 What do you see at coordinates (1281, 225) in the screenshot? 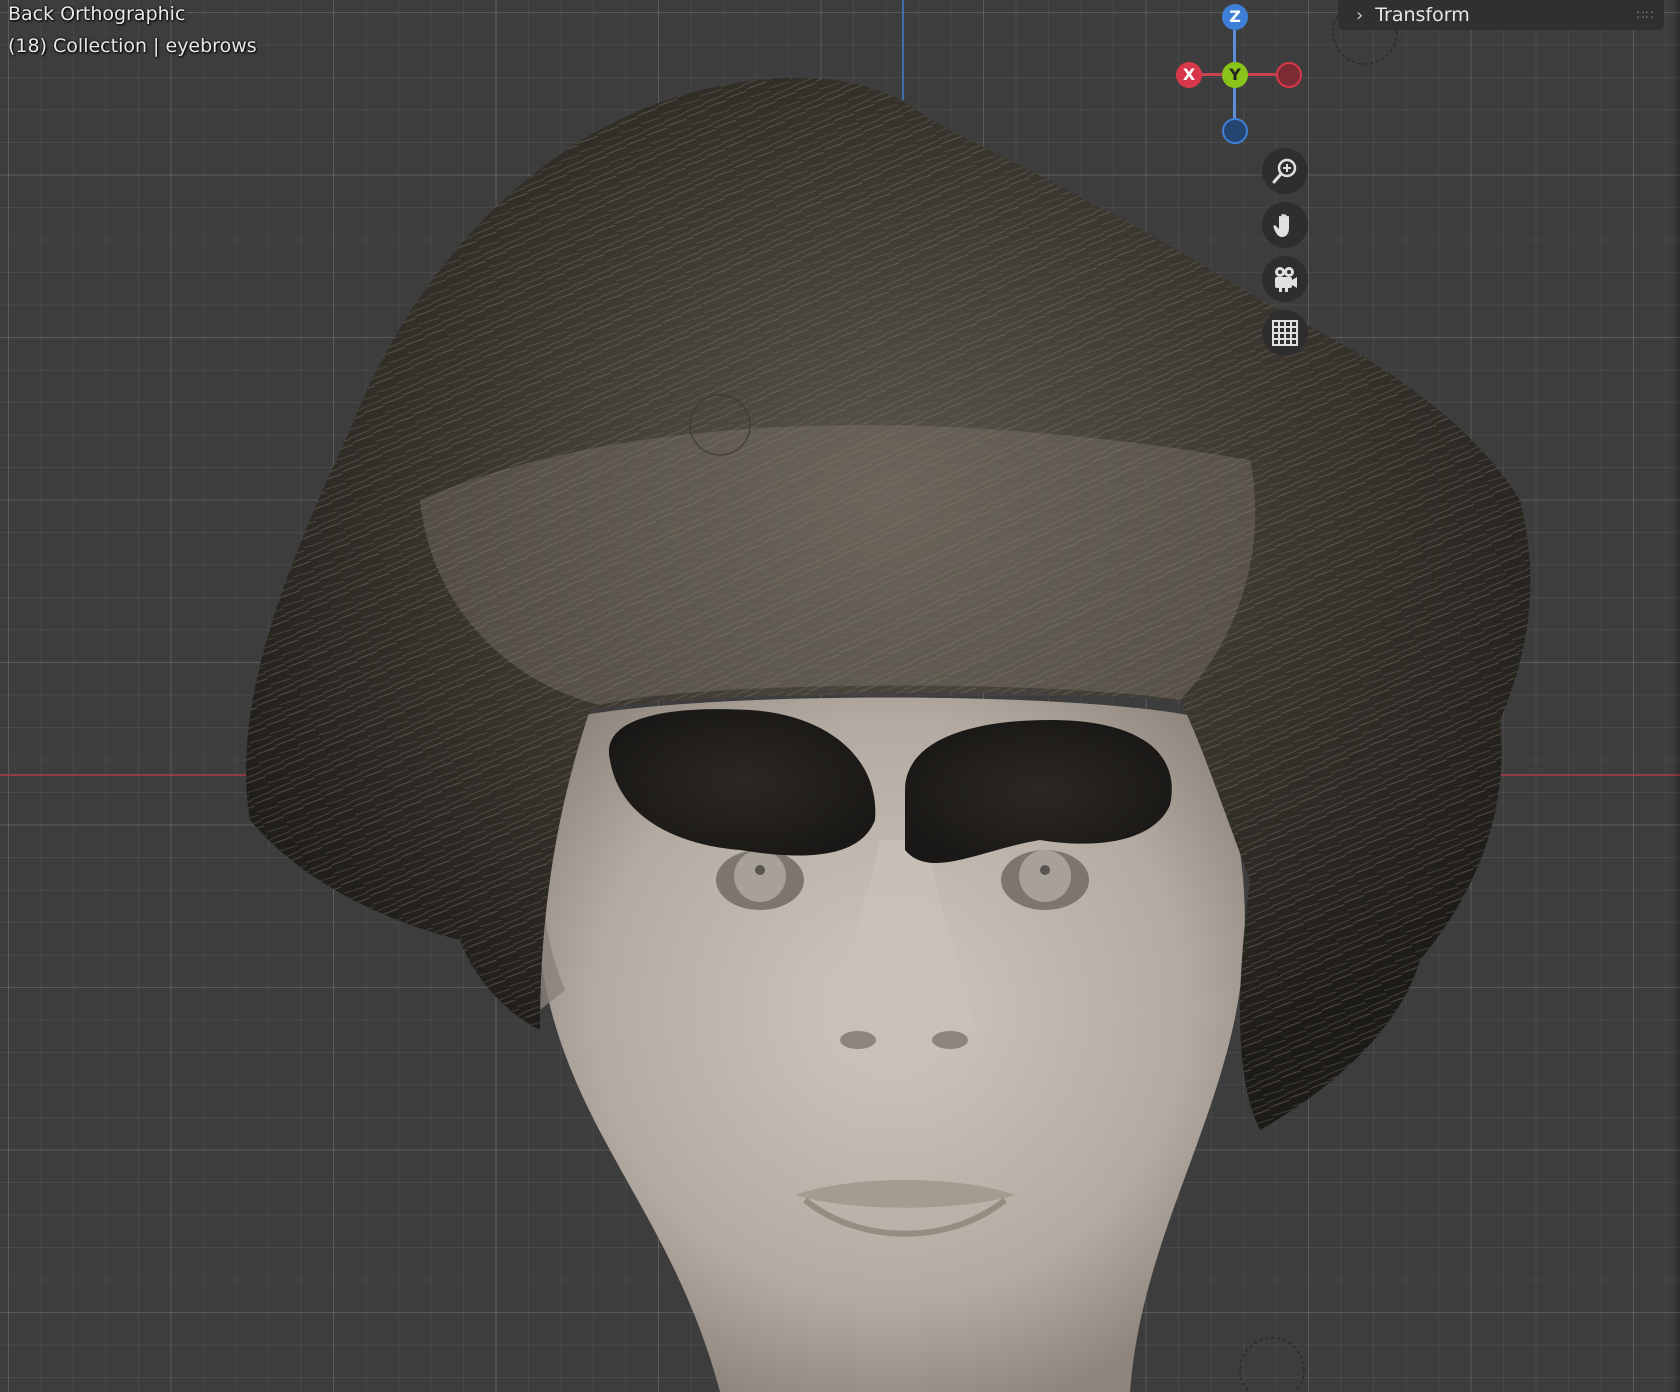
I see `hand-icon` at bounding box center [1281, 225].